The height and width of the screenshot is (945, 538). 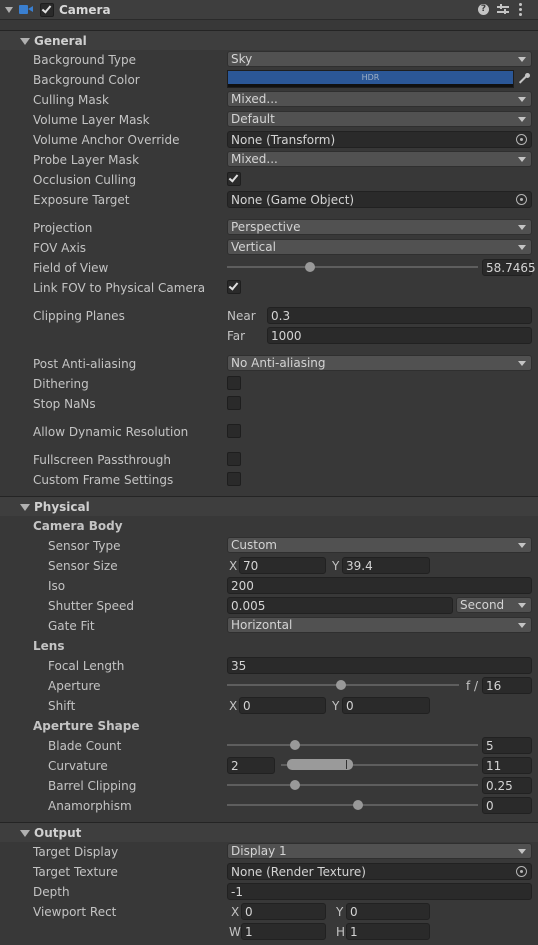 What do you see at coordinates (370, 79) in the screenshot?
I see `background-color-swatch: HDR` at bounding box center [370, 79].